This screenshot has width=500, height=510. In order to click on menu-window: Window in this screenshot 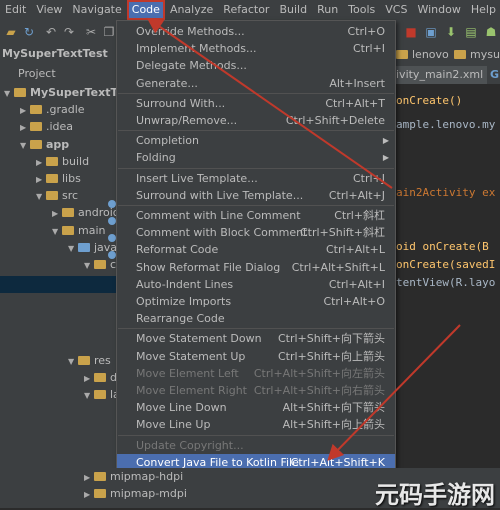, I will do `click(438, 10)`.